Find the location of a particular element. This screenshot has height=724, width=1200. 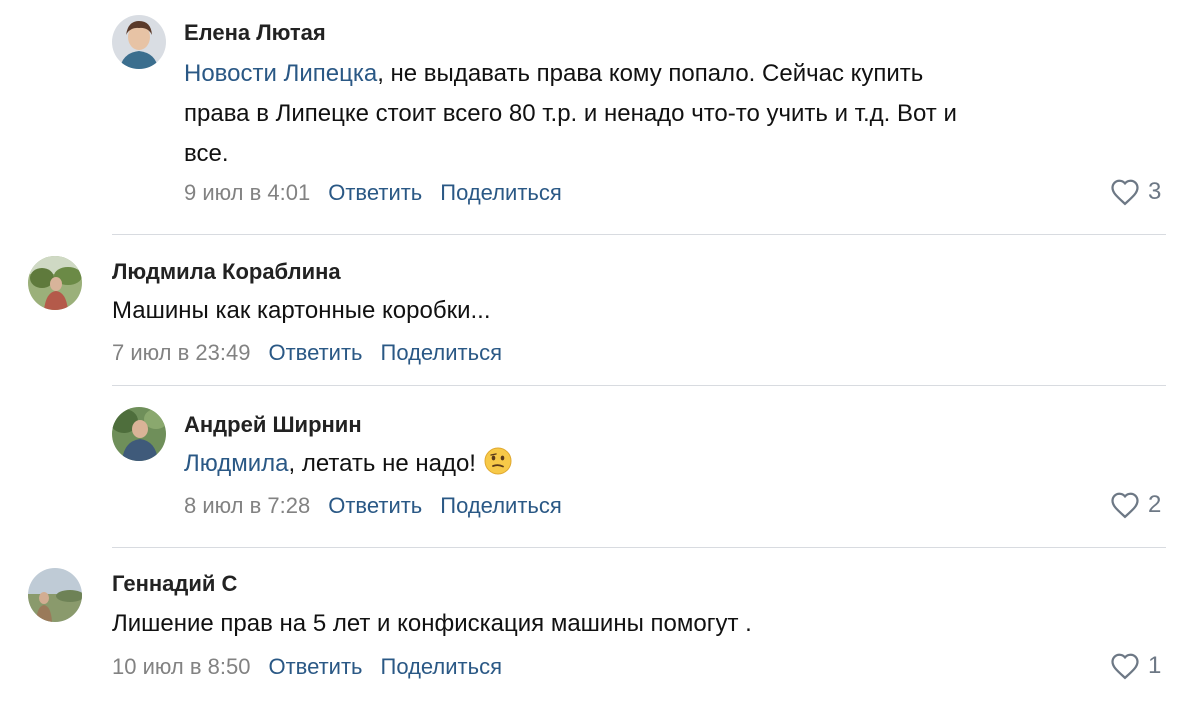

like-count: 1 is located at coordinates (1155, 665).